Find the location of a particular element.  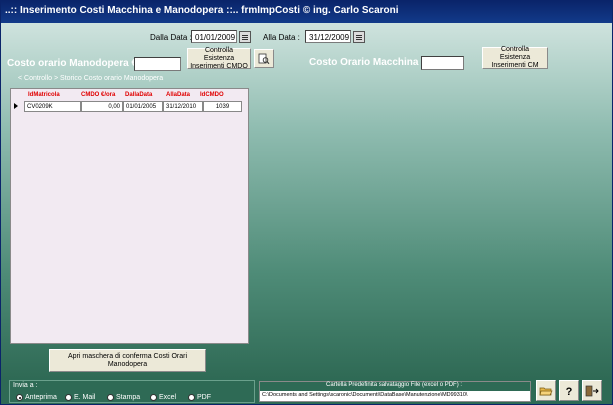

macchina-cost-input is located at coordinates (442, 63).